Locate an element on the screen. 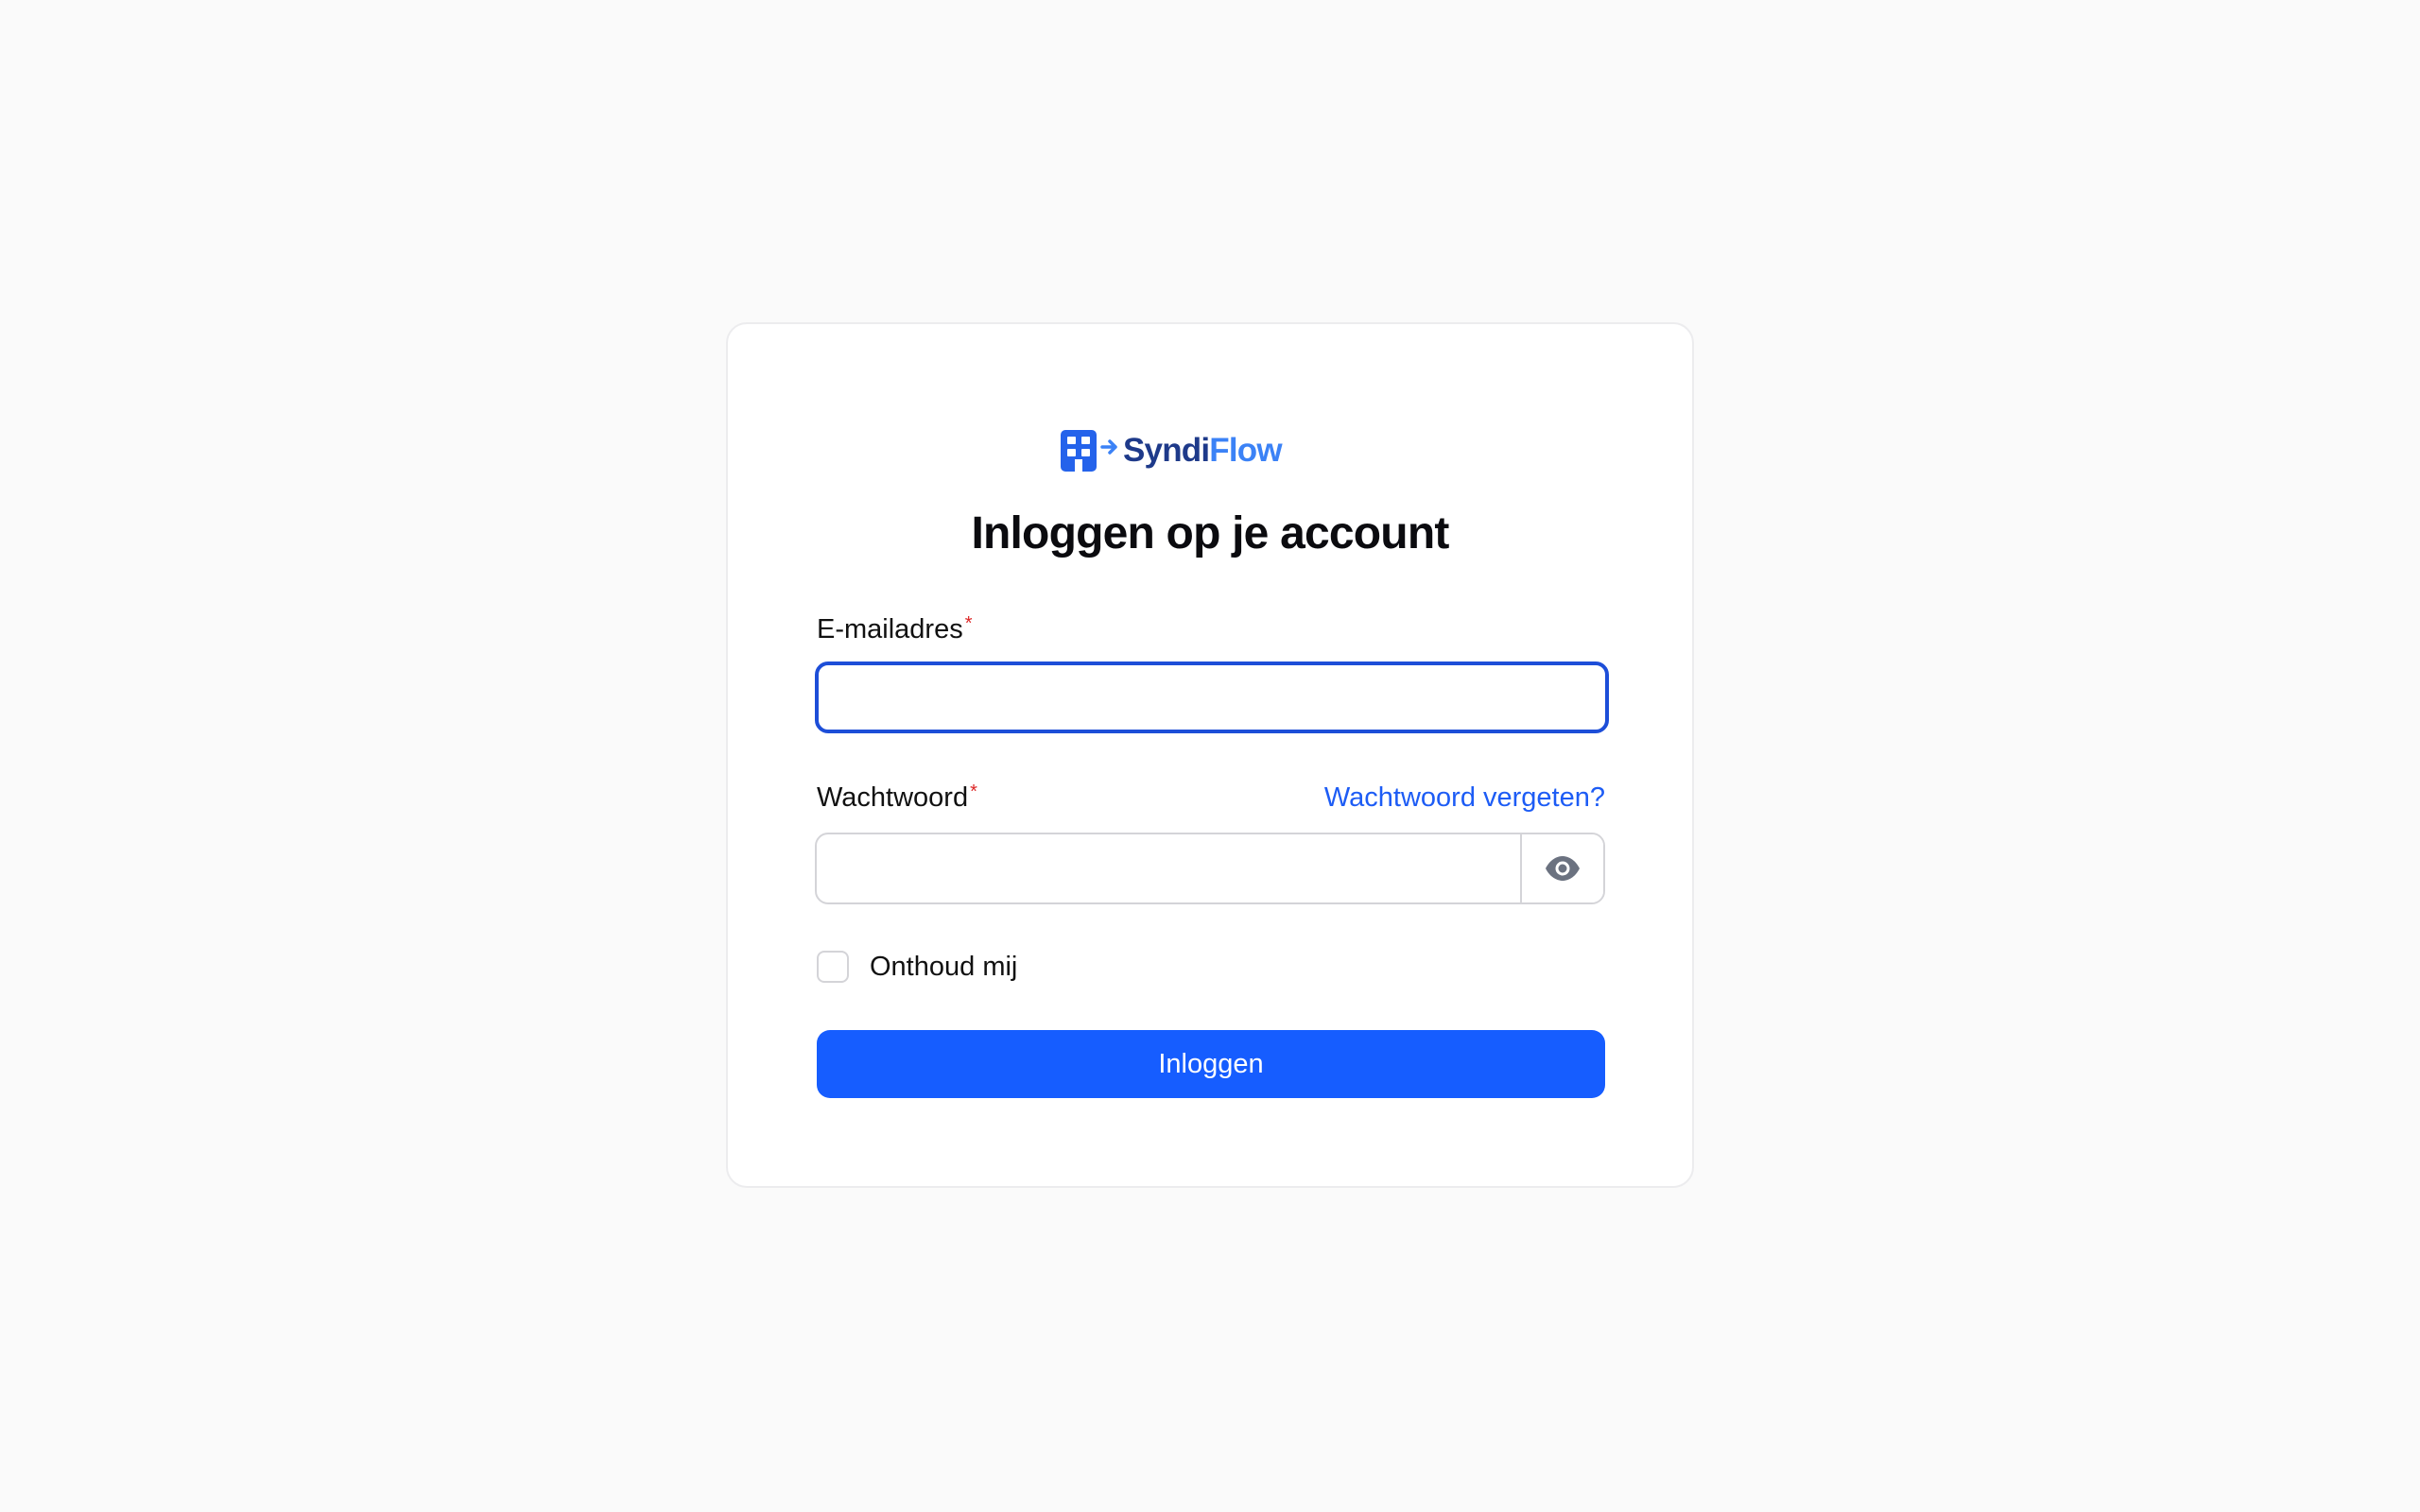 The image size is (2420, 1512). brand-logo: SyndiFlow is located at coordinates (1172, 449).